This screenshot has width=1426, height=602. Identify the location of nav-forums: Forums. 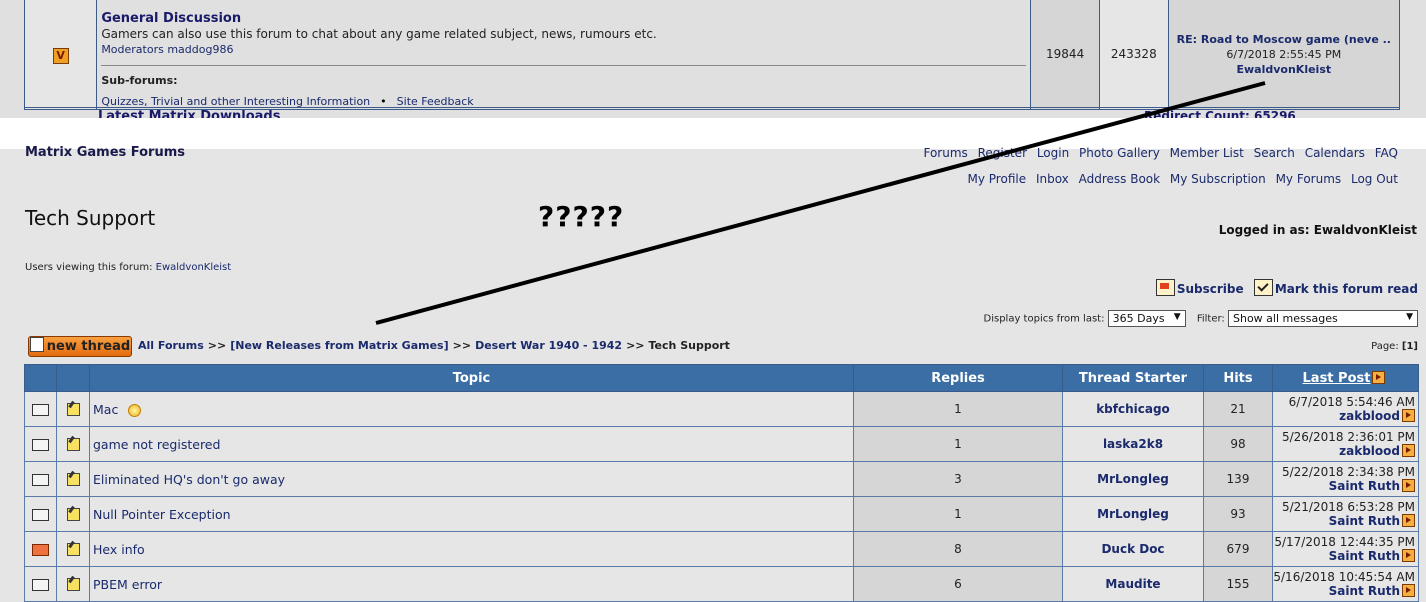
(945, 153).